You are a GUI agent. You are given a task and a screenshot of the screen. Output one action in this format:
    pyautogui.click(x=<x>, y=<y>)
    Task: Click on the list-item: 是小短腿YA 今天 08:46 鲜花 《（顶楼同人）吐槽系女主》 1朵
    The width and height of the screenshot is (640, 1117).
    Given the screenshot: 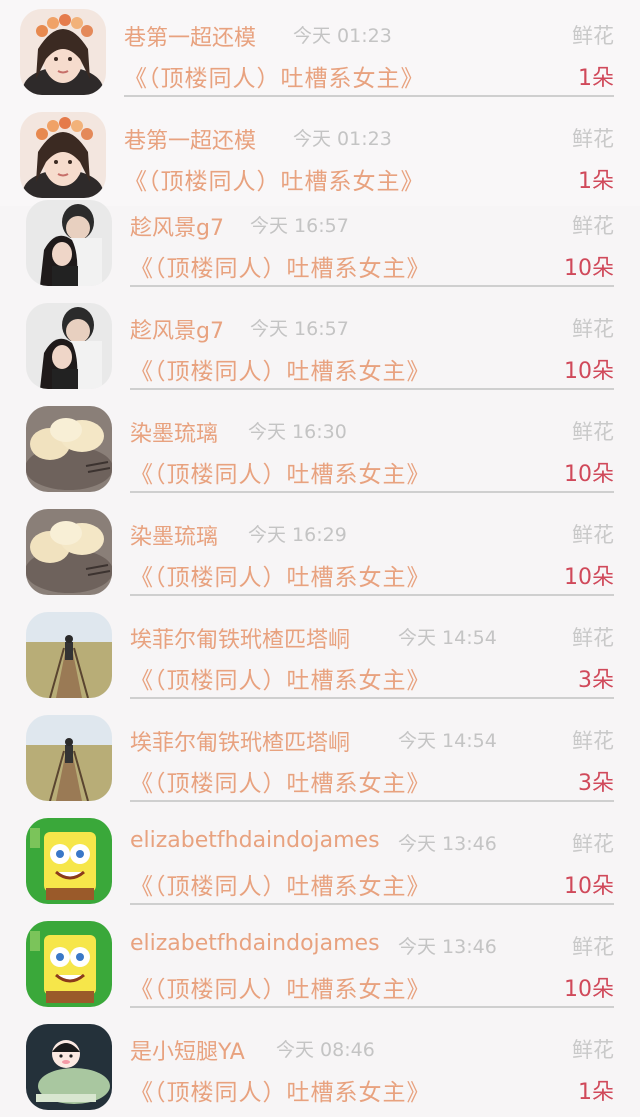 What is the action you would take?
    pyautogui.click(x=320, y=1065)
    